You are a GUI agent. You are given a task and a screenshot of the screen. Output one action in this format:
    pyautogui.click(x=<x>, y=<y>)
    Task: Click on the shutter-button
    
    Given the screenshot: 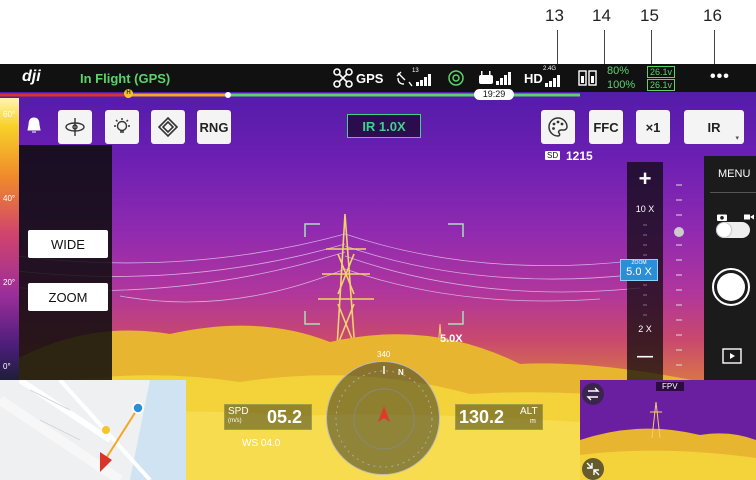 What is the action you would take?
    pyautogui.click(x=731, y=287)
    